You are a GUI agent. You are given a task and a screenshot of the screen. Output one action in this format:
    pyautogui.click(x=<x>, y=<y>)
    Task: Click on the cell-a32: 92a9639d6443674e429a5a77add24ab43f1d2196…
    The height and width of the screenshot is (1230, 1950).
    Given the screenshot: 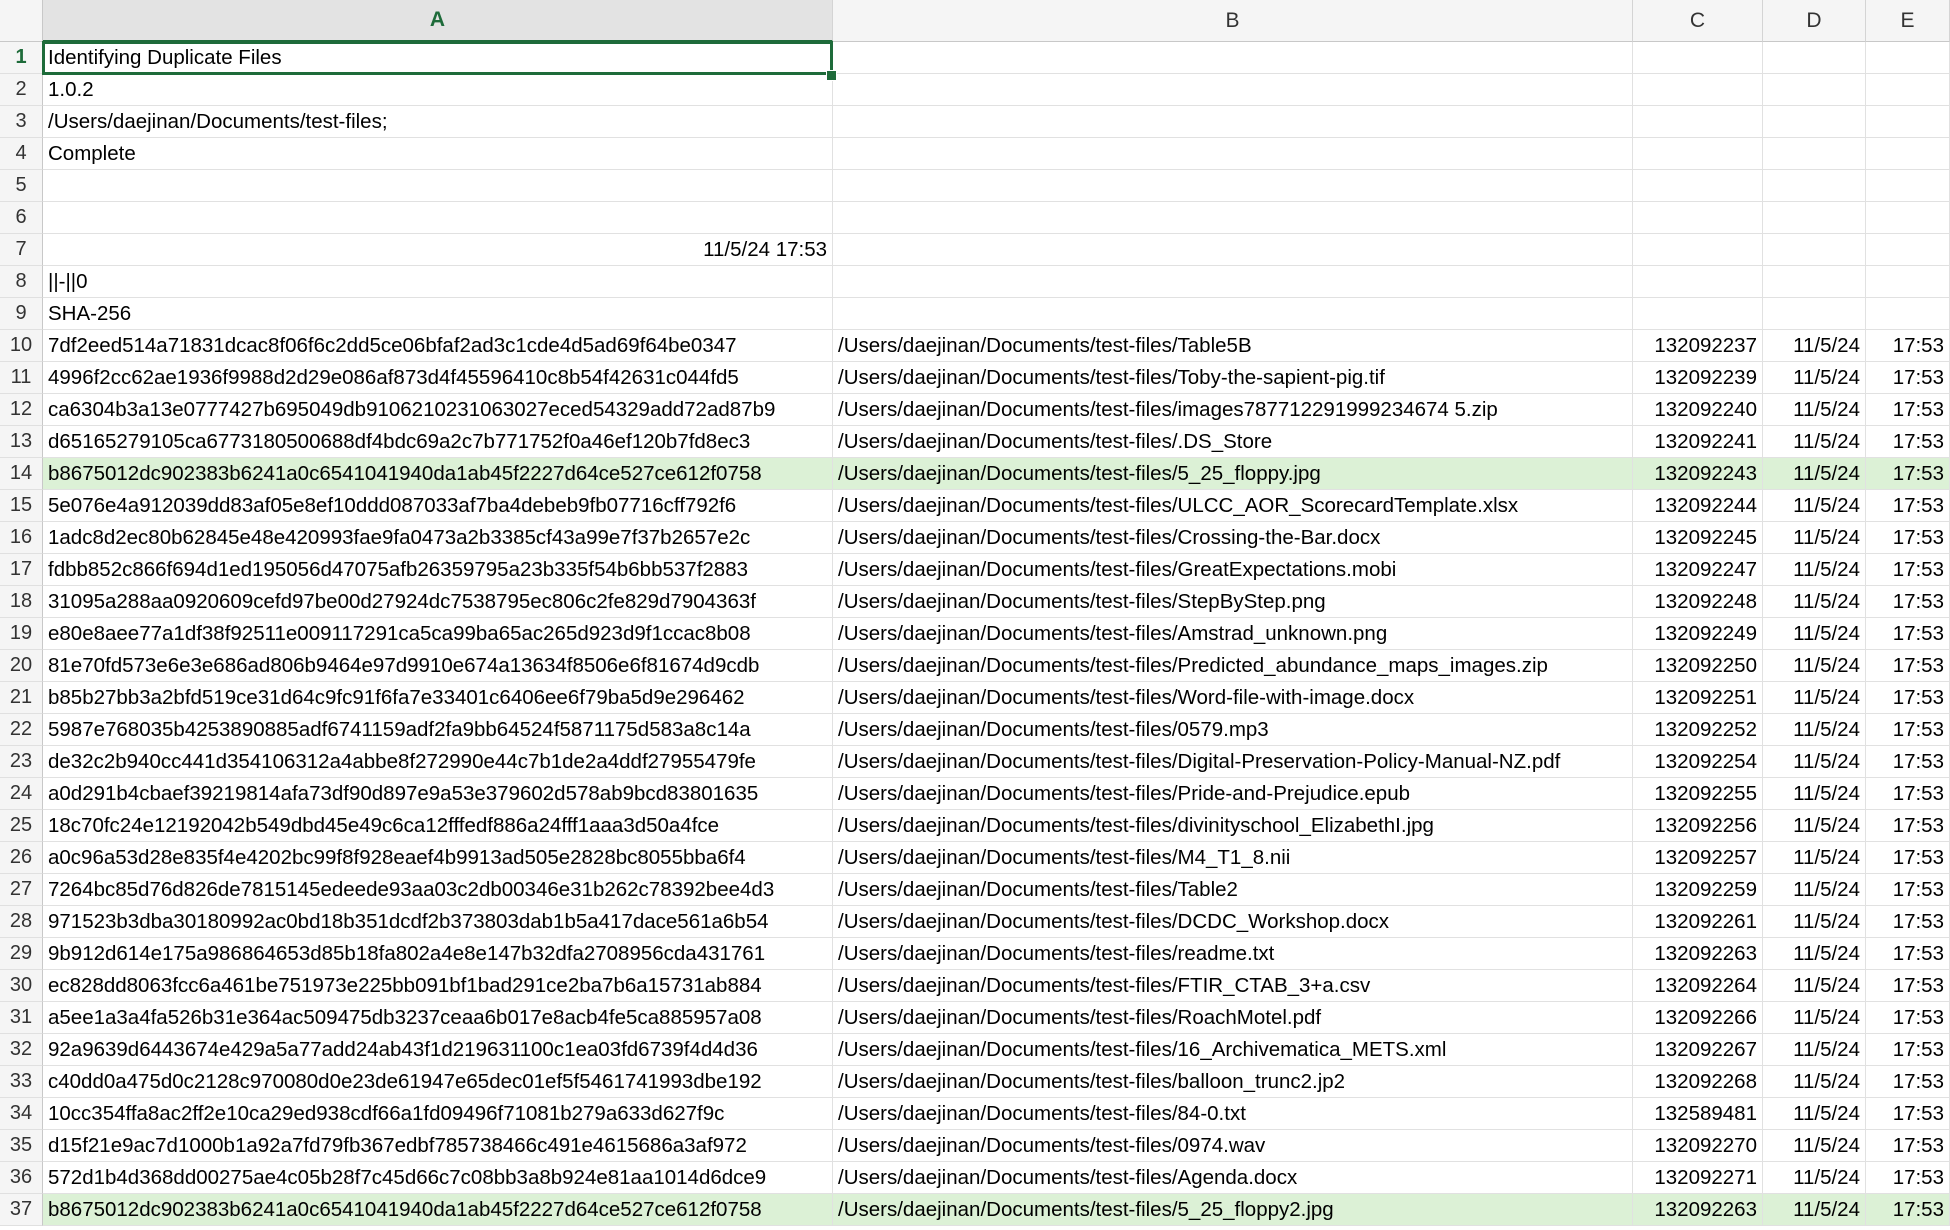 What is the action you would take?
    pyautogui.click(x=438, y=1050)
    